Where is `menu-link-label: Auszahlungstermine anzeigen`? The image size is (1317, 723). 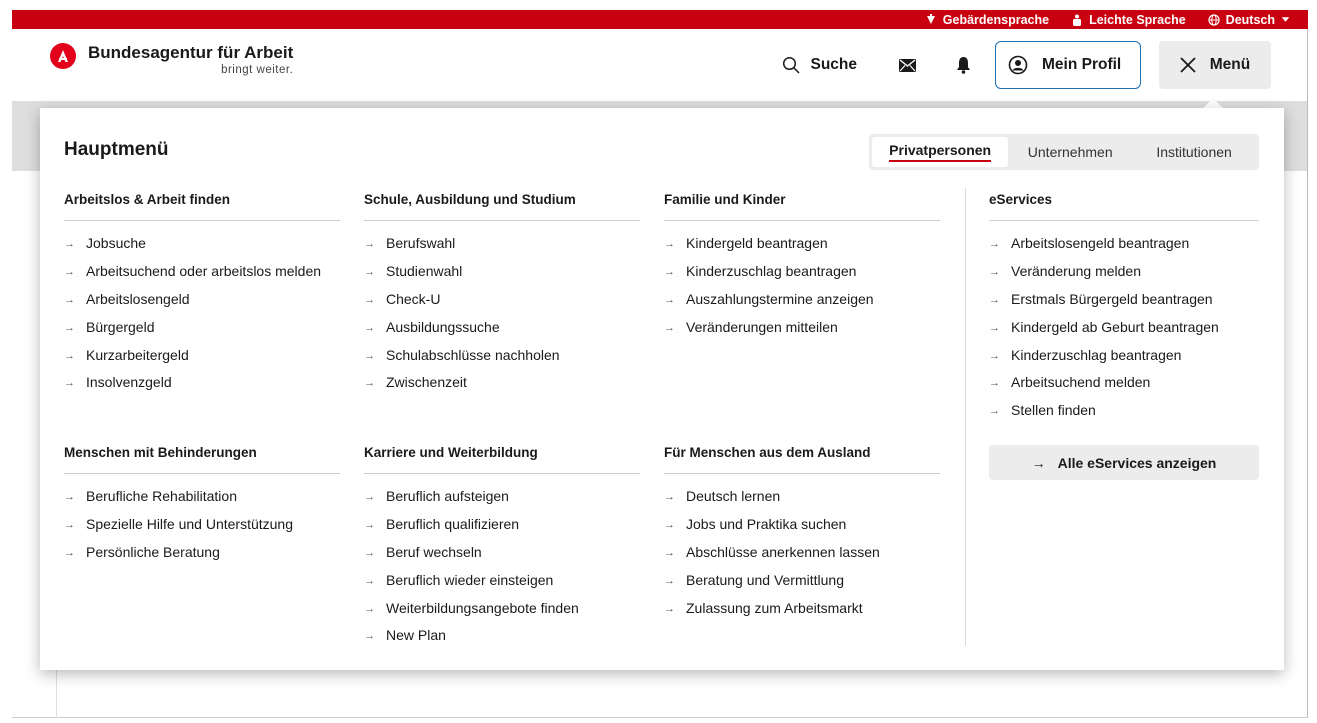
menu-link-label: Auszahlungstermine anzeigen is located at coordinates (780, 298).